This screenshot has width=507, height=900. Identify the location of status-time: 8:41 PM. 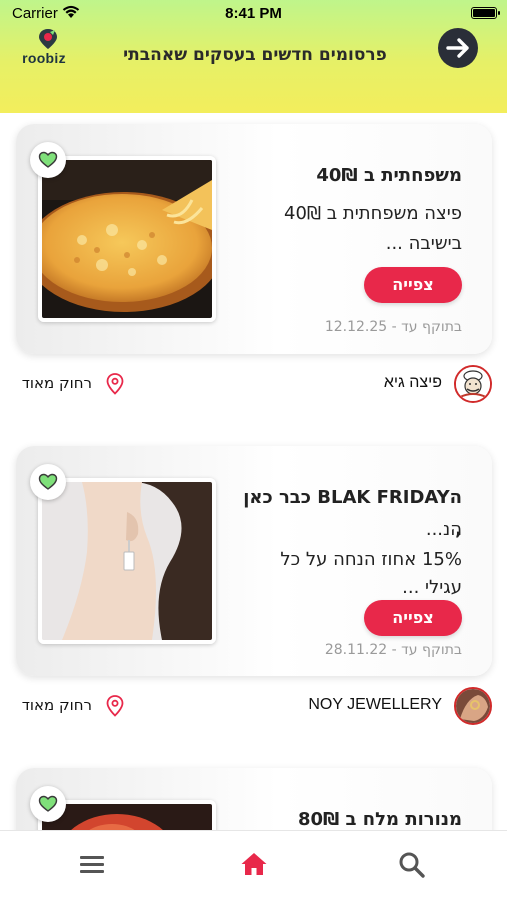
(253, 13).